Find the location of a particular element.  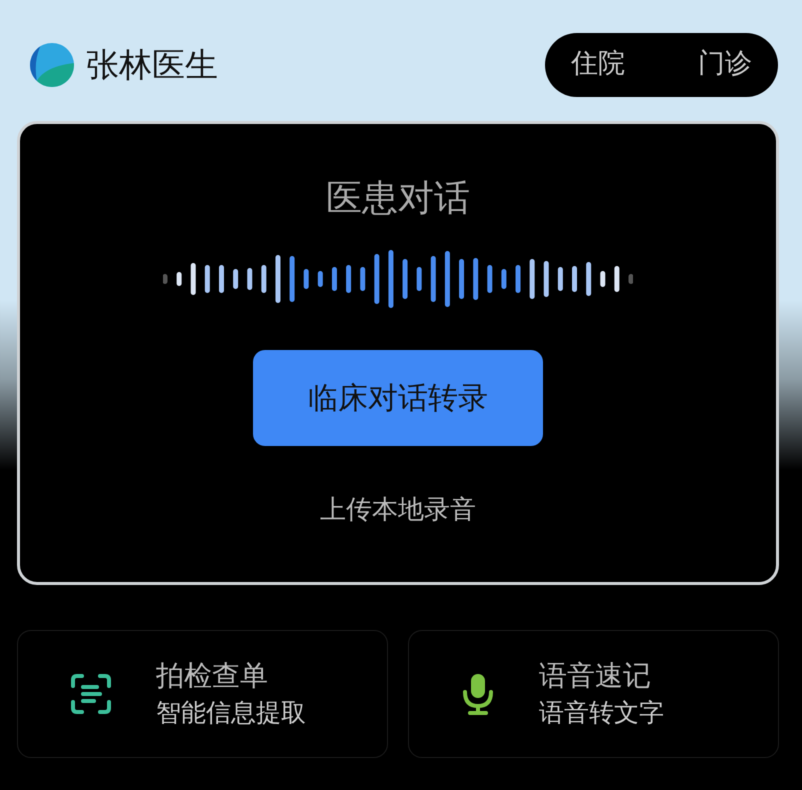

tab: 住院 is located at coordinates (598, 64).